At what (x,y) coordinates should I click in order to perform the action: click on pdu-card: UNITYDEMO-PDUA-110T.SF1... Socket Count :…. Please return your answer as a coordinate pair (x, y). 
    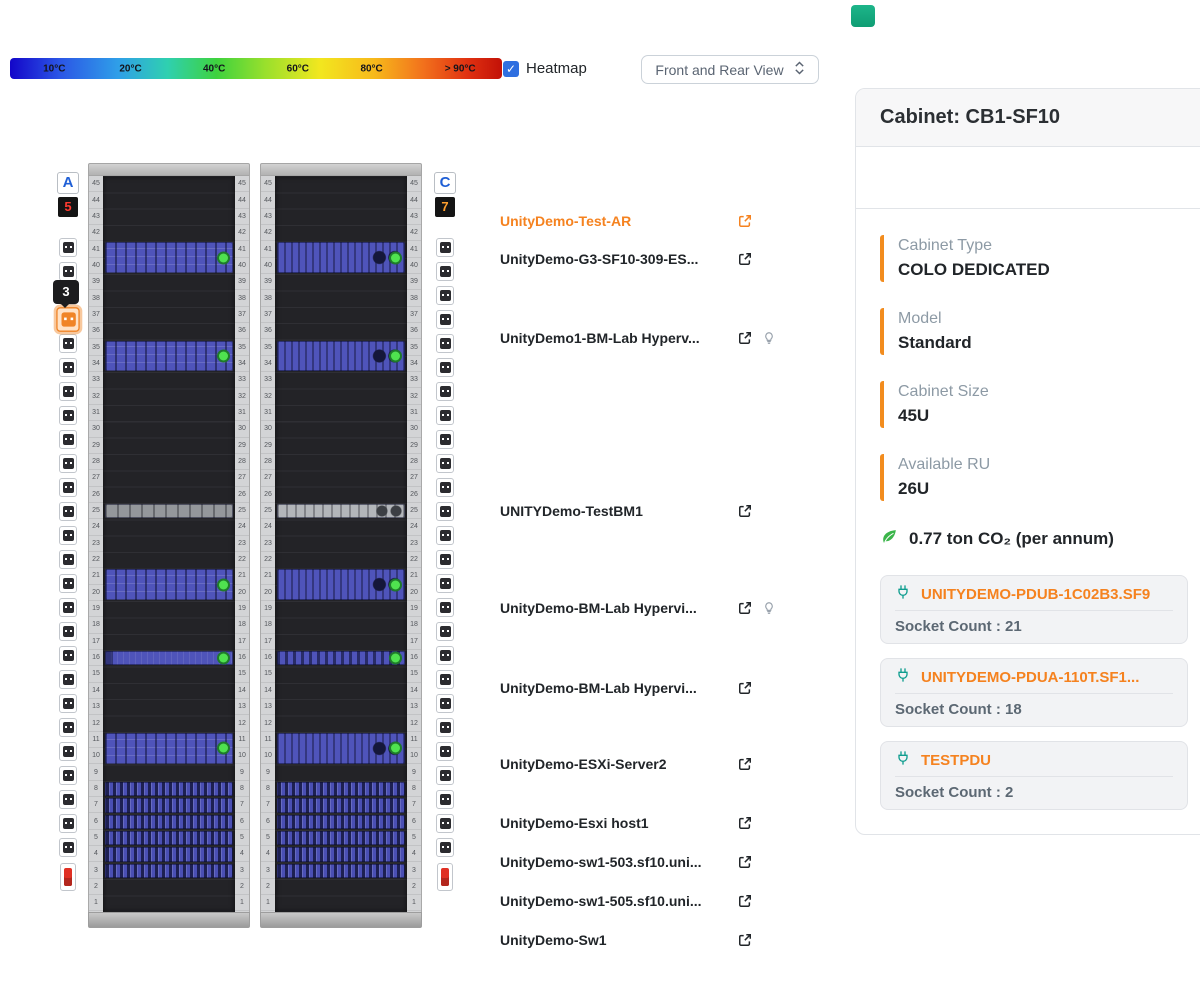
    Looking at the image, I should click on (1034, 692).